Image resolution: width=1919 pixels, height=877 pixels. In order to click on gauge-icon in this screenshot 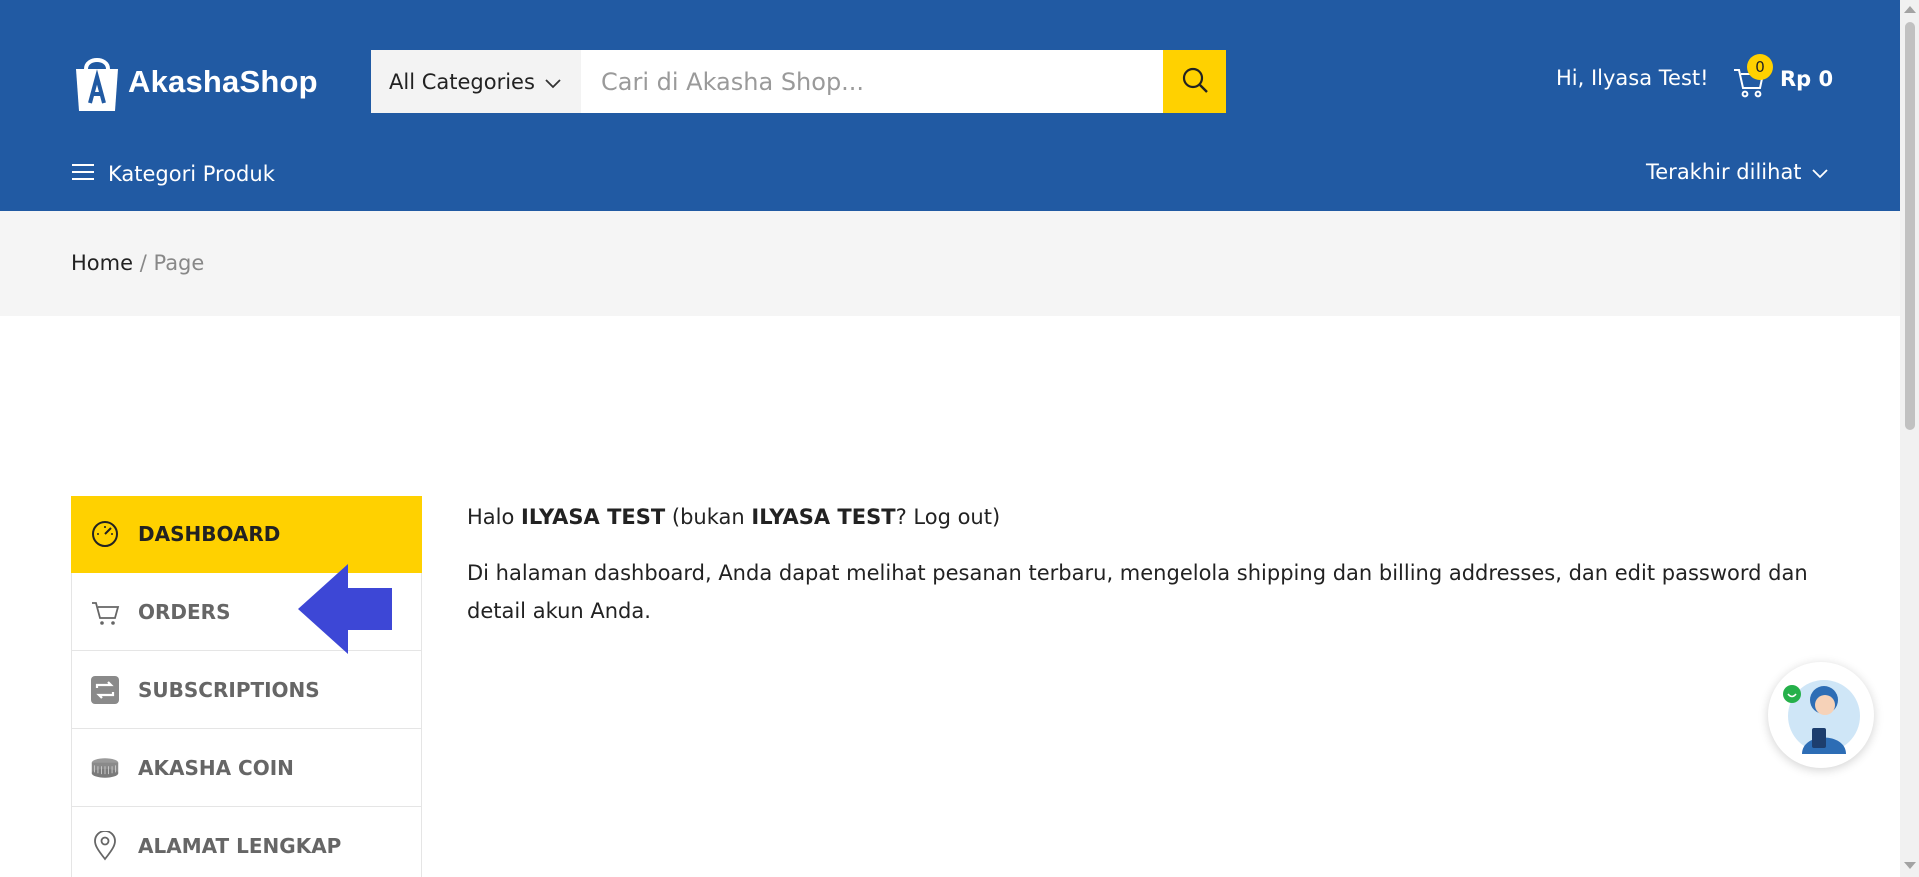, I will do `click(105, 534)`.